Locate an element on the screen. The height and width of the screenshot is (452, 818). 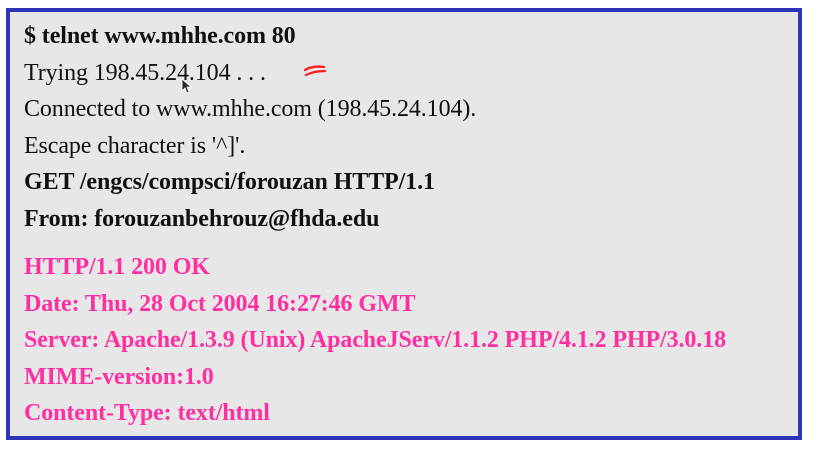
mouse-cursor-icon is located at coordinates (187, 86).